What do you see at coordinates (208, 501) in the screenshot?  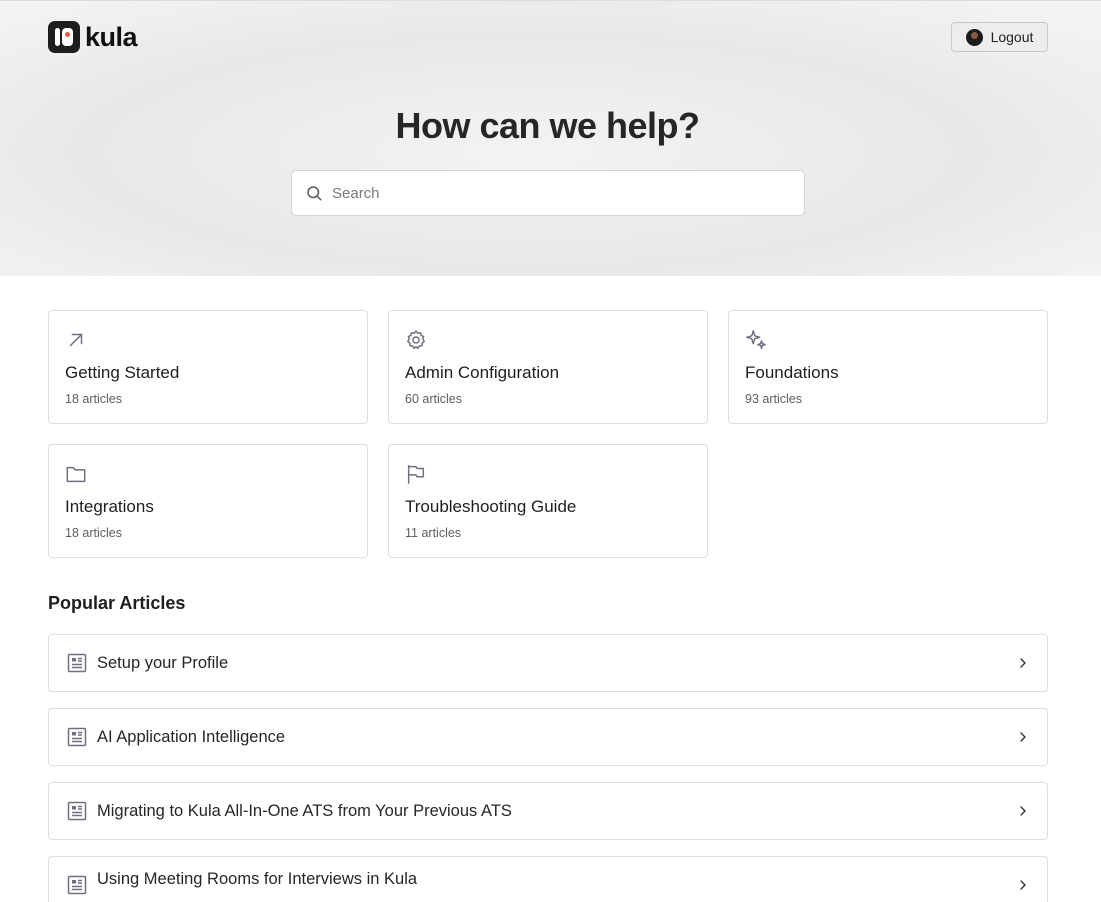 I see `category-card-integrations: Integrations 18 articles` at bounding box center [208, 501].